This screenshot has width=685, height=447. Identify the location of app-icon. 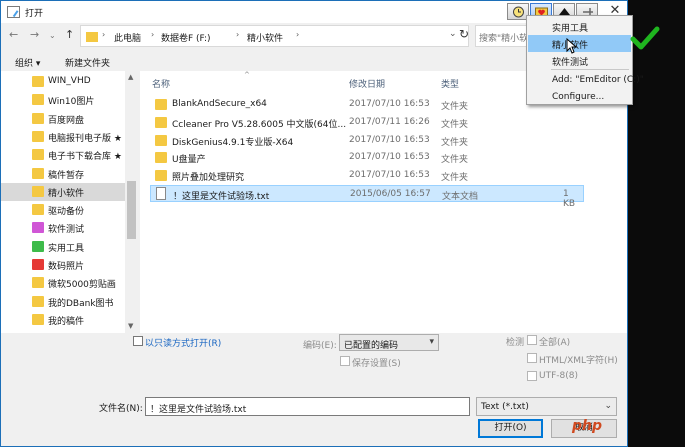
(13, 12).